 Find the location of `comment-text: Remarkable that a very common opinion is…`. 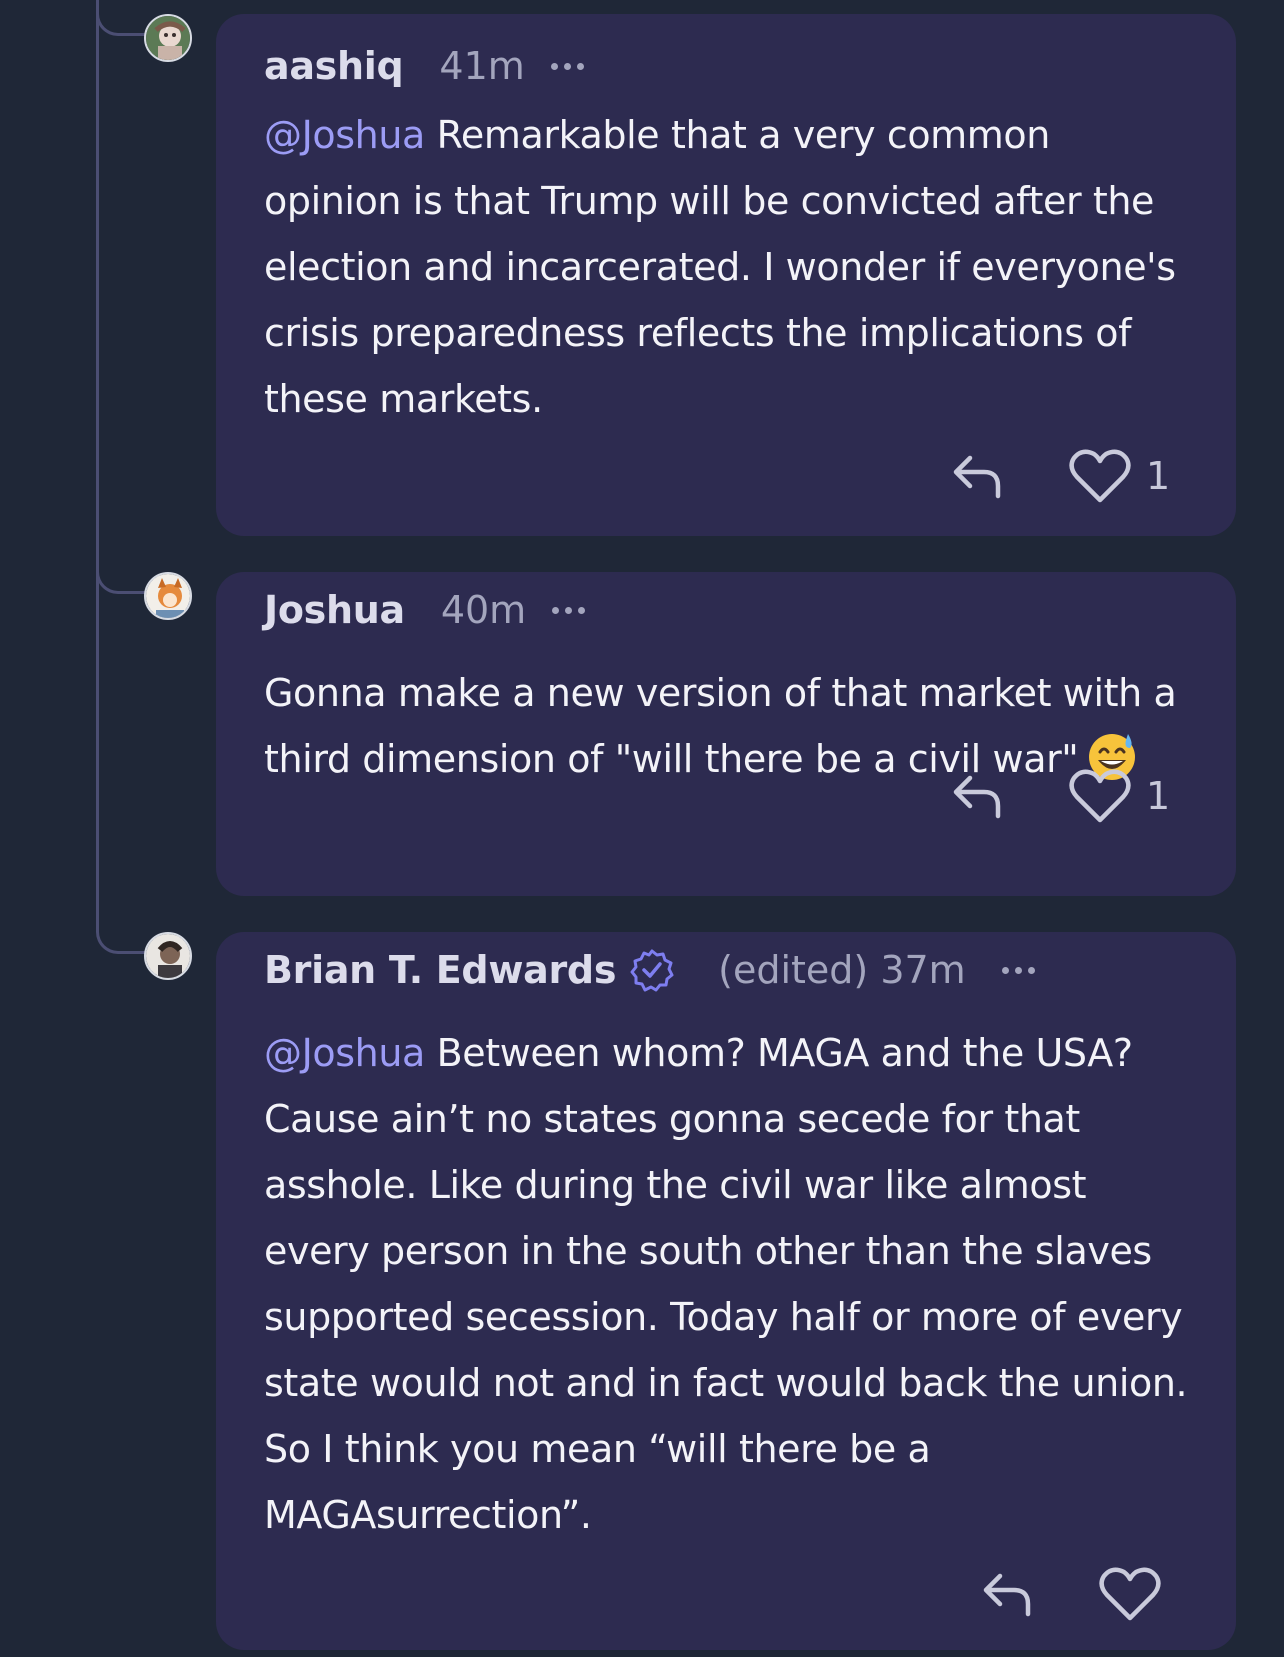

comment-text: Remarkable that a very common opinion is… is located at coordinates (720, 267).